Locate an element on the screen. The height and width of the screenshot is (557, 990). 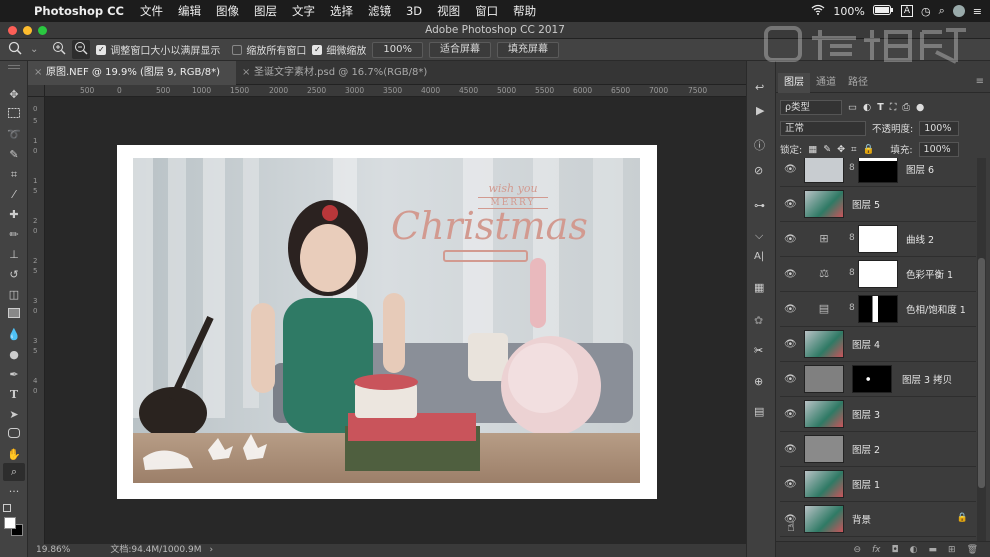
layer-row: 👁 图层 5 is located at coordinates (878, 204).